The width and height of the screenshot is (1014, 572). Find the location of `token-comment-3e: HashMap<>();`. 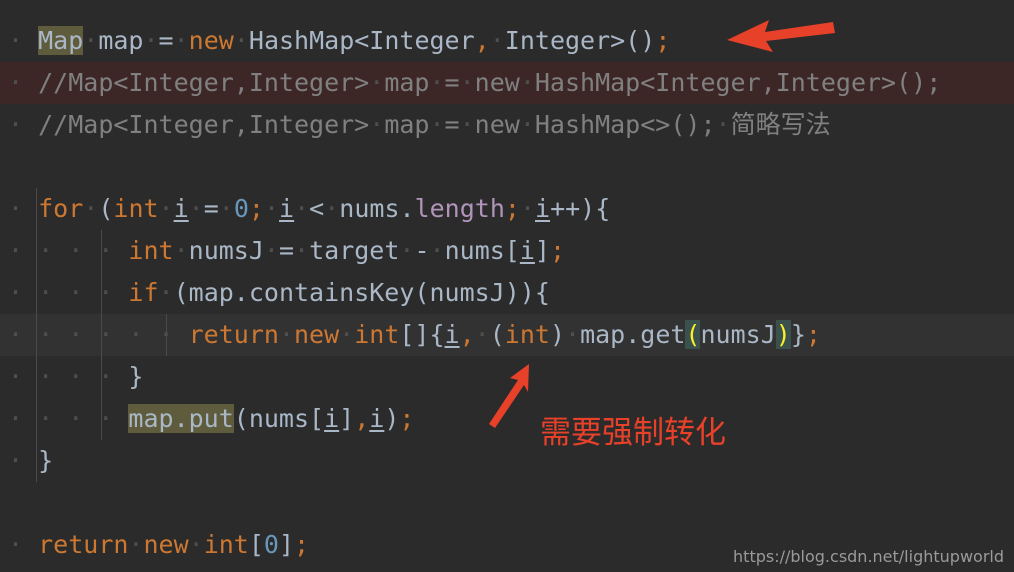

token-comment-3e: HashMap<>(); is located at coordinates (625, 124).